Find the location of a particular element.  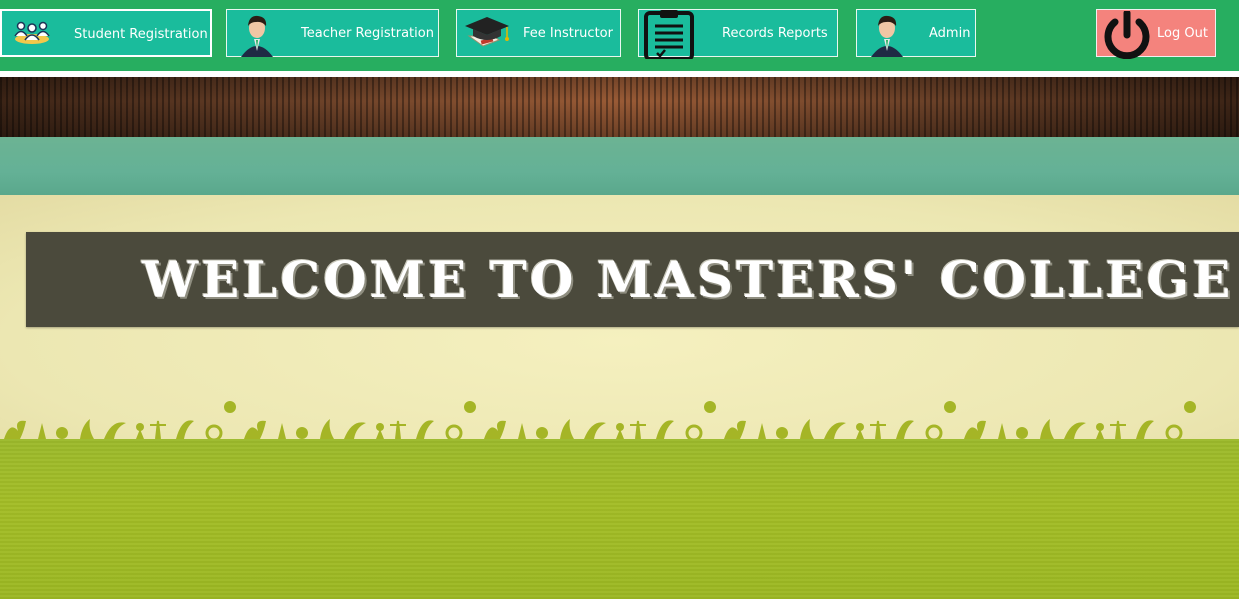

records-reports-button: Records Reports is located at coordinates (738, 35).